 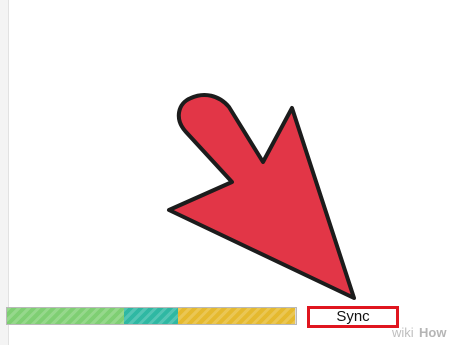 I want to click on window-top-strip, so click(x=234, y=3).